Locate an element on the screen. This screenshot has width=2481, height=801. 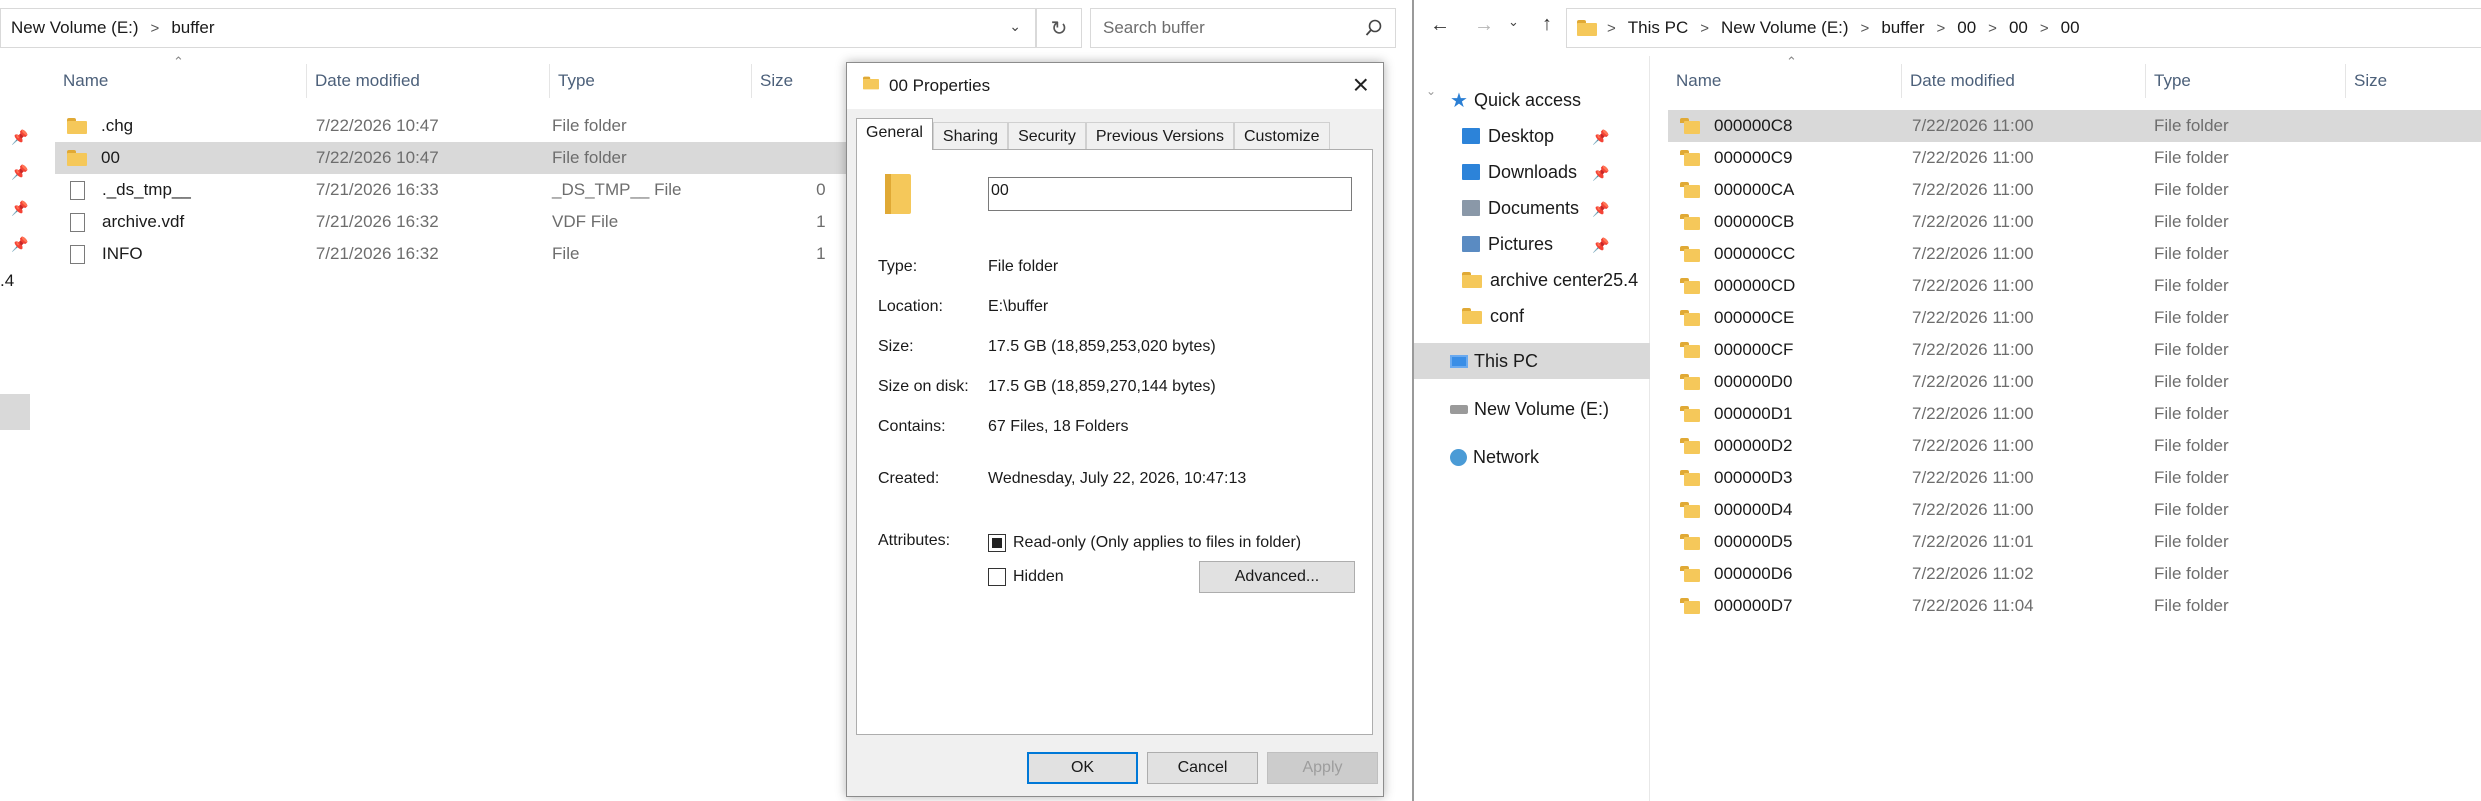
nav-pane: 📌 📌 📌 📌 .4 is located at coordinates (15, 428).